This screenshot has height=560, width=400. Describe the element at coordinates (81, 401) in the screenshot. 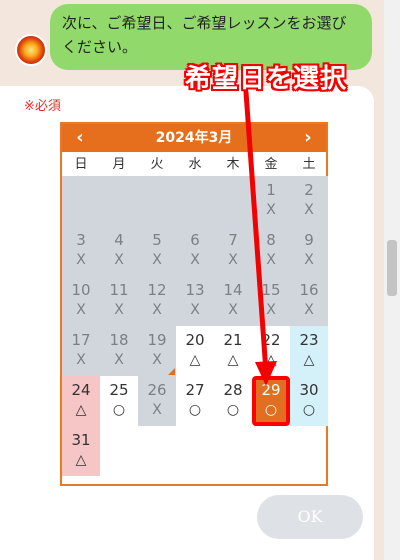

I see `calendar-day: 24 △` at that location.